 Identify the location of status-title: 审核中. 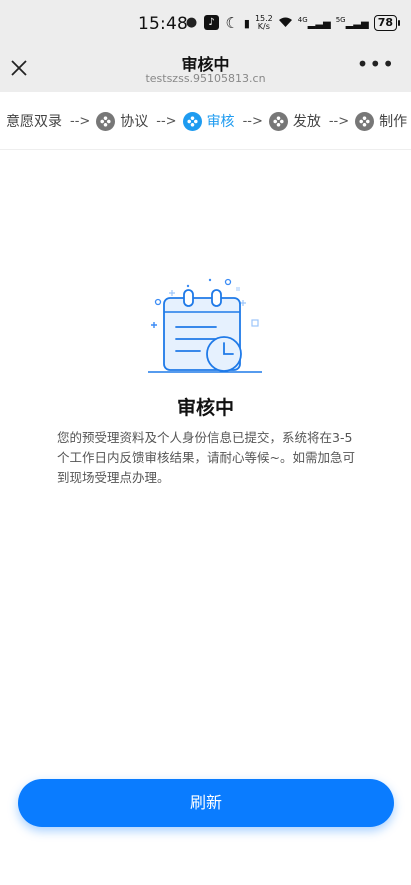
(205, 408).